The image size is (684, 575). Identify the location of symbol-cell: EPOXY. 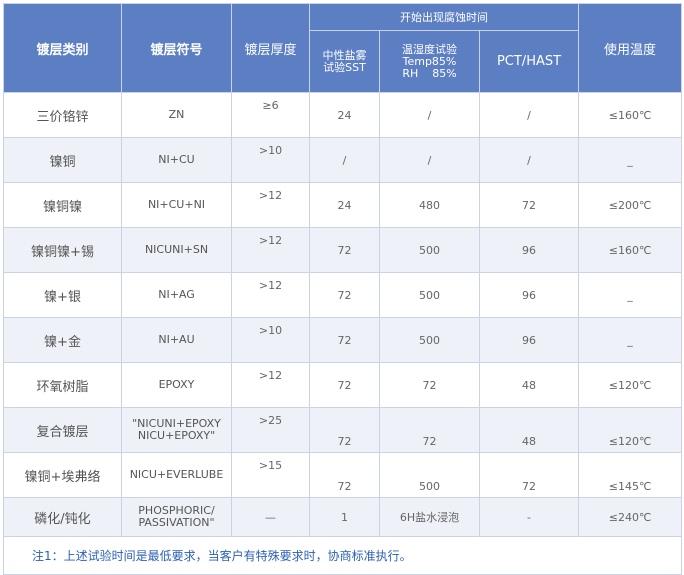
(176, 385).